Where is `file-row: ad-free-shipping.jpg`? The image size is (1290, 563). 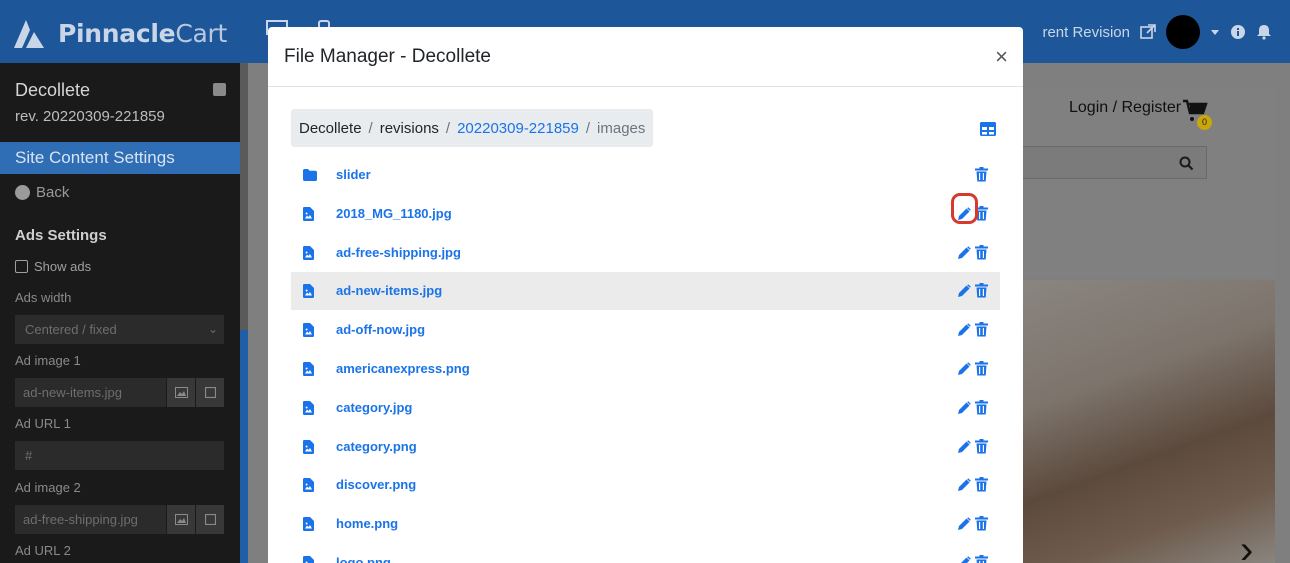 file-row: ad-free-shipping.jpg is located at coordinates (645, 253).